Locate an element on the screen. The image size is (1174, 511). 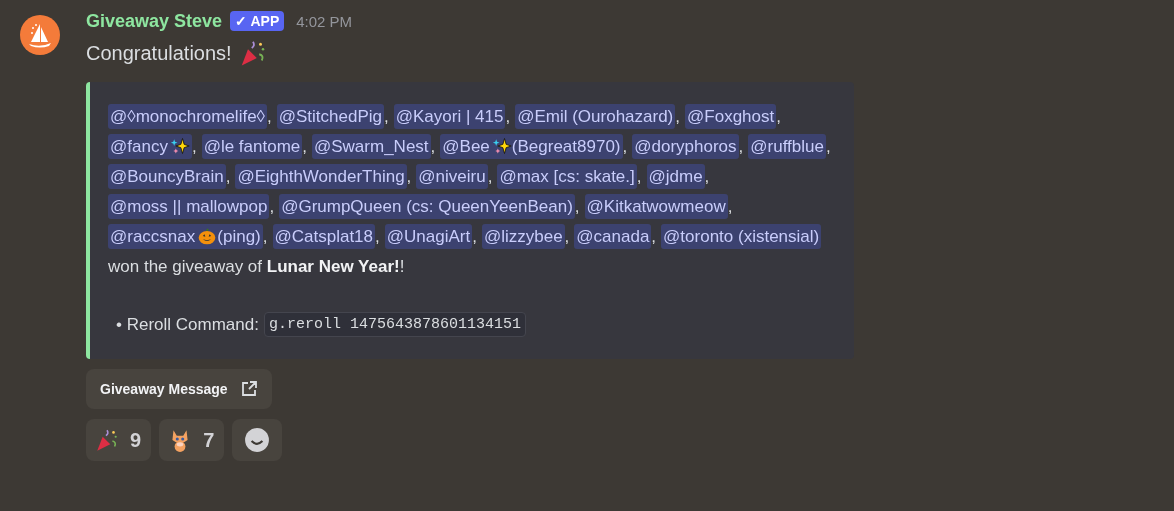
reroll-label: • Reroll Command: is located at coordinates (187, 324).